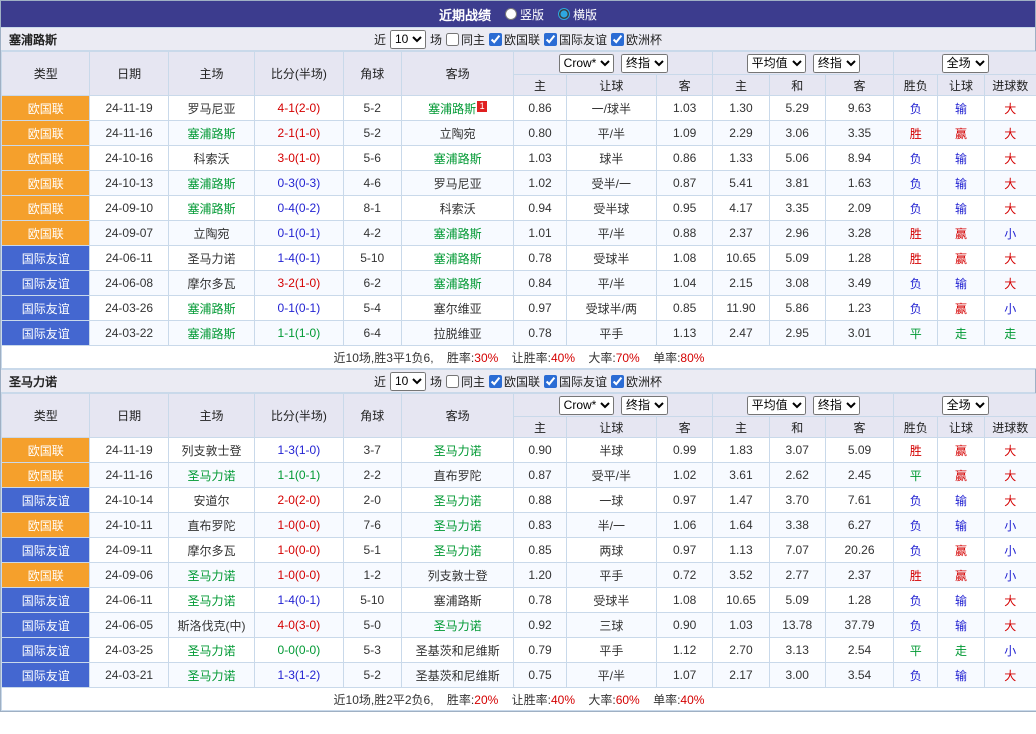 Image resolution: width=1036 pixels, height=734 pixels. Describe the element at coordinates (540, 675) in the screenshot. I see `asian-home-odds: 0.75` at that location.